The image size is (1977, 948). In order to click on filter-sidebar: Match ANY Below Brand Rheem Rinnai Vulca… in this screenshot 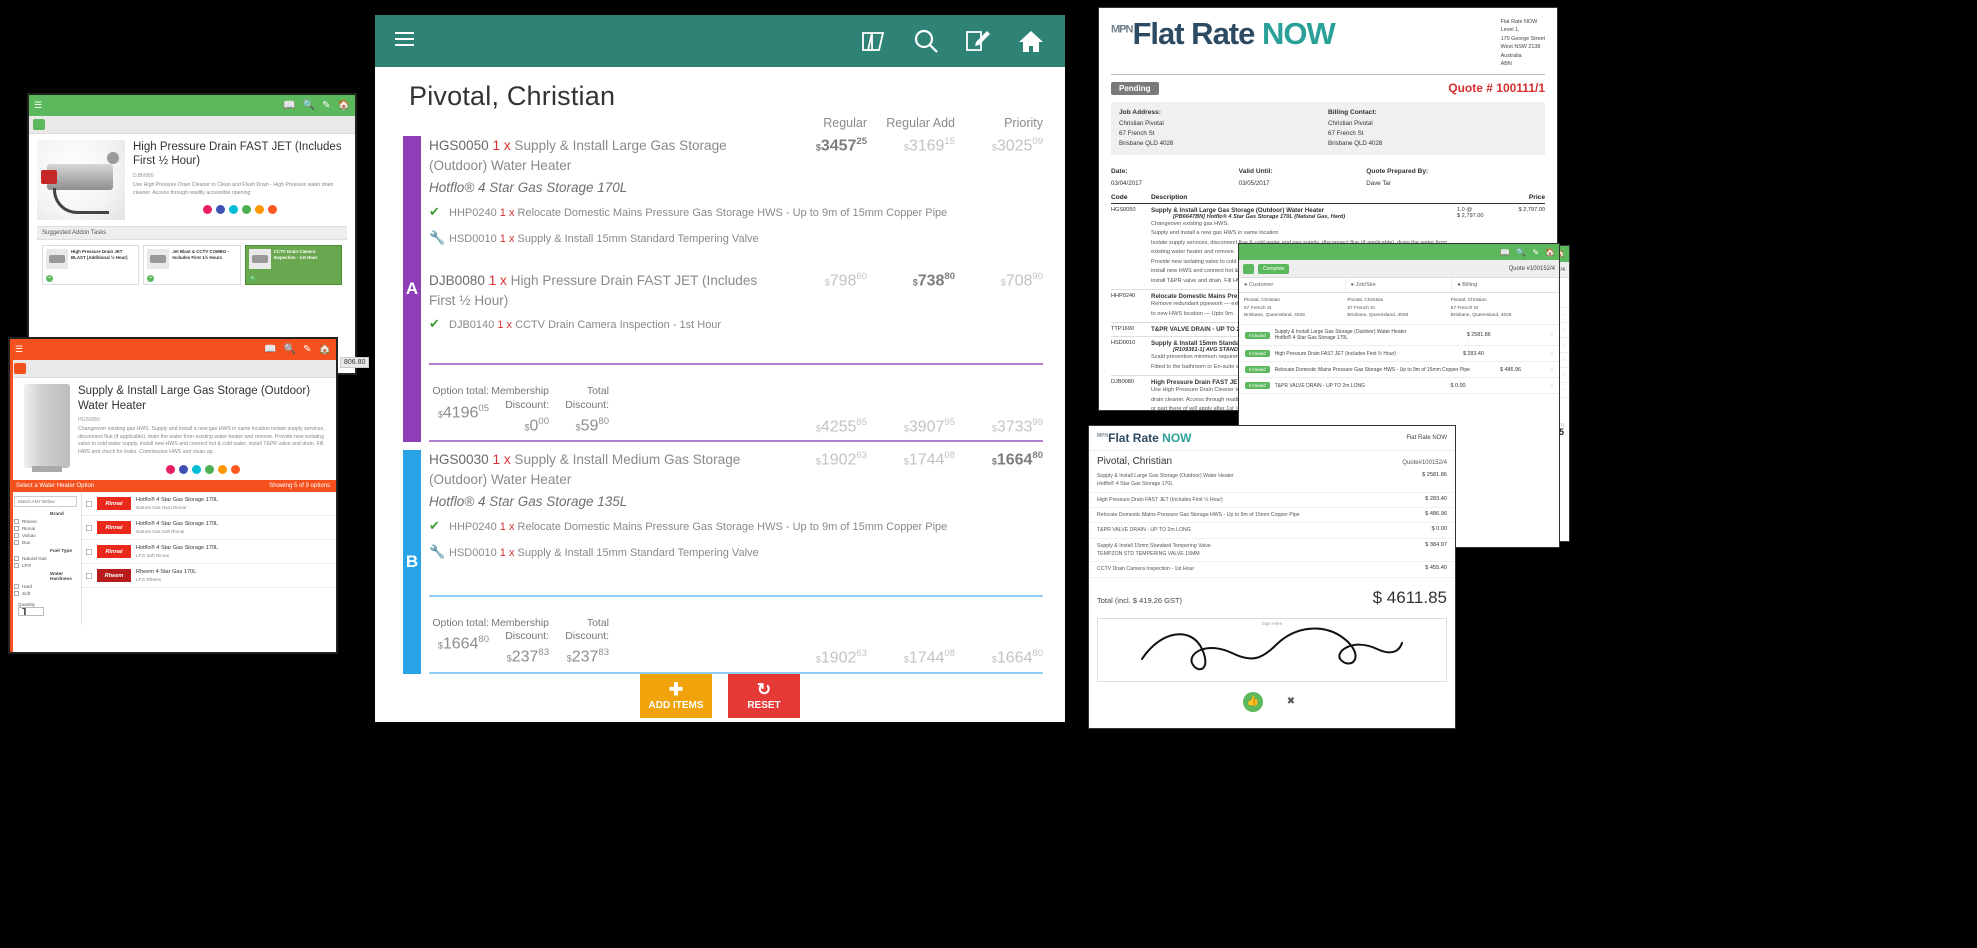, I will do `click(46, 559)`.